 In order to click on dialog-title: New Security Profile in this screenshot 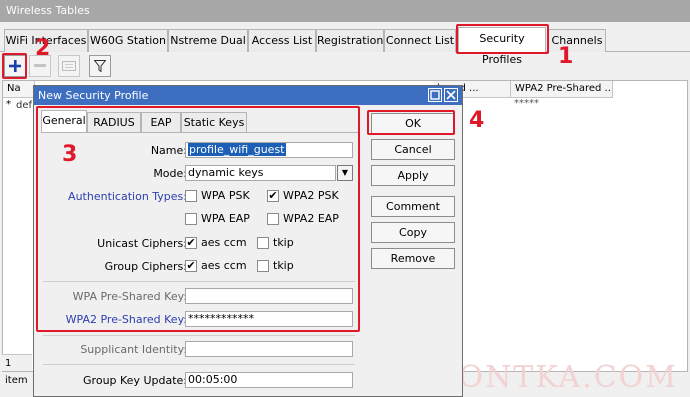, I will do `click(248, 95)`.